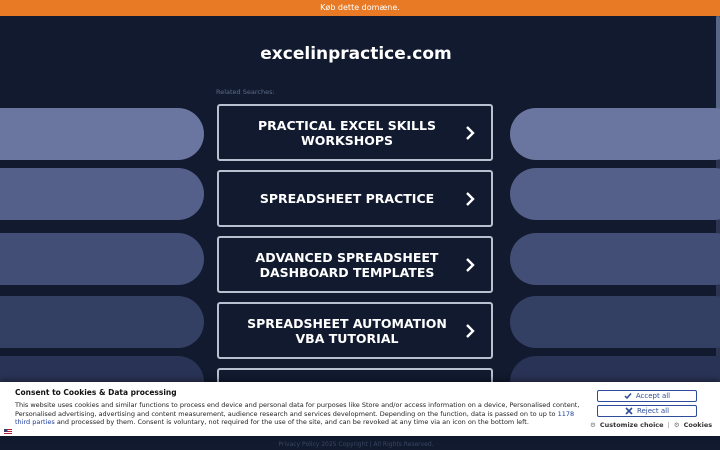  Describe the element at coordinates (8, 432) in the screenshot. I see `us-flag-icon` at that location.